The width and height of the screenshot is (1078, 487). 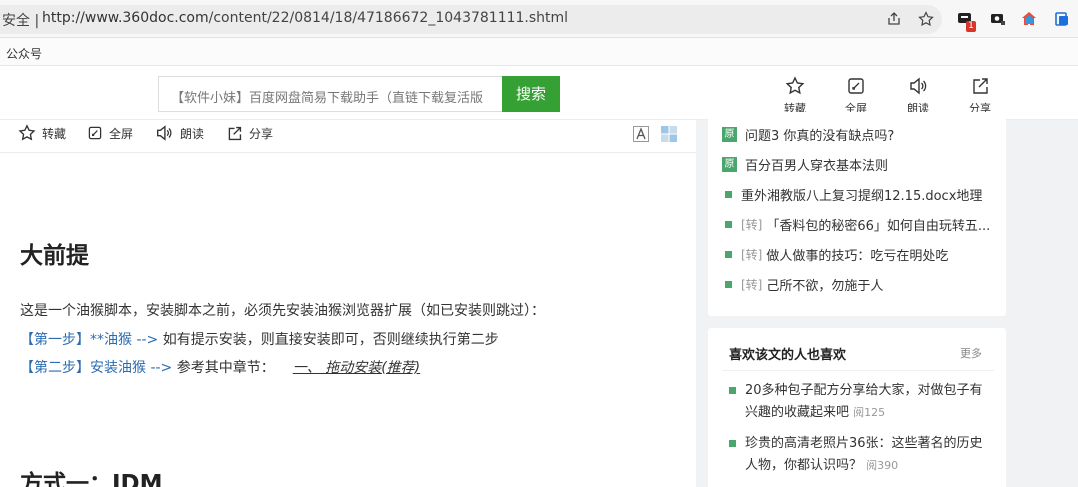 What do you see at coordinates (328, 340) in the screenshot?
I see `step1-text: 如有提示安装，则直接安装即可，否则继续执行第二步` at bounding box center [328, 340].